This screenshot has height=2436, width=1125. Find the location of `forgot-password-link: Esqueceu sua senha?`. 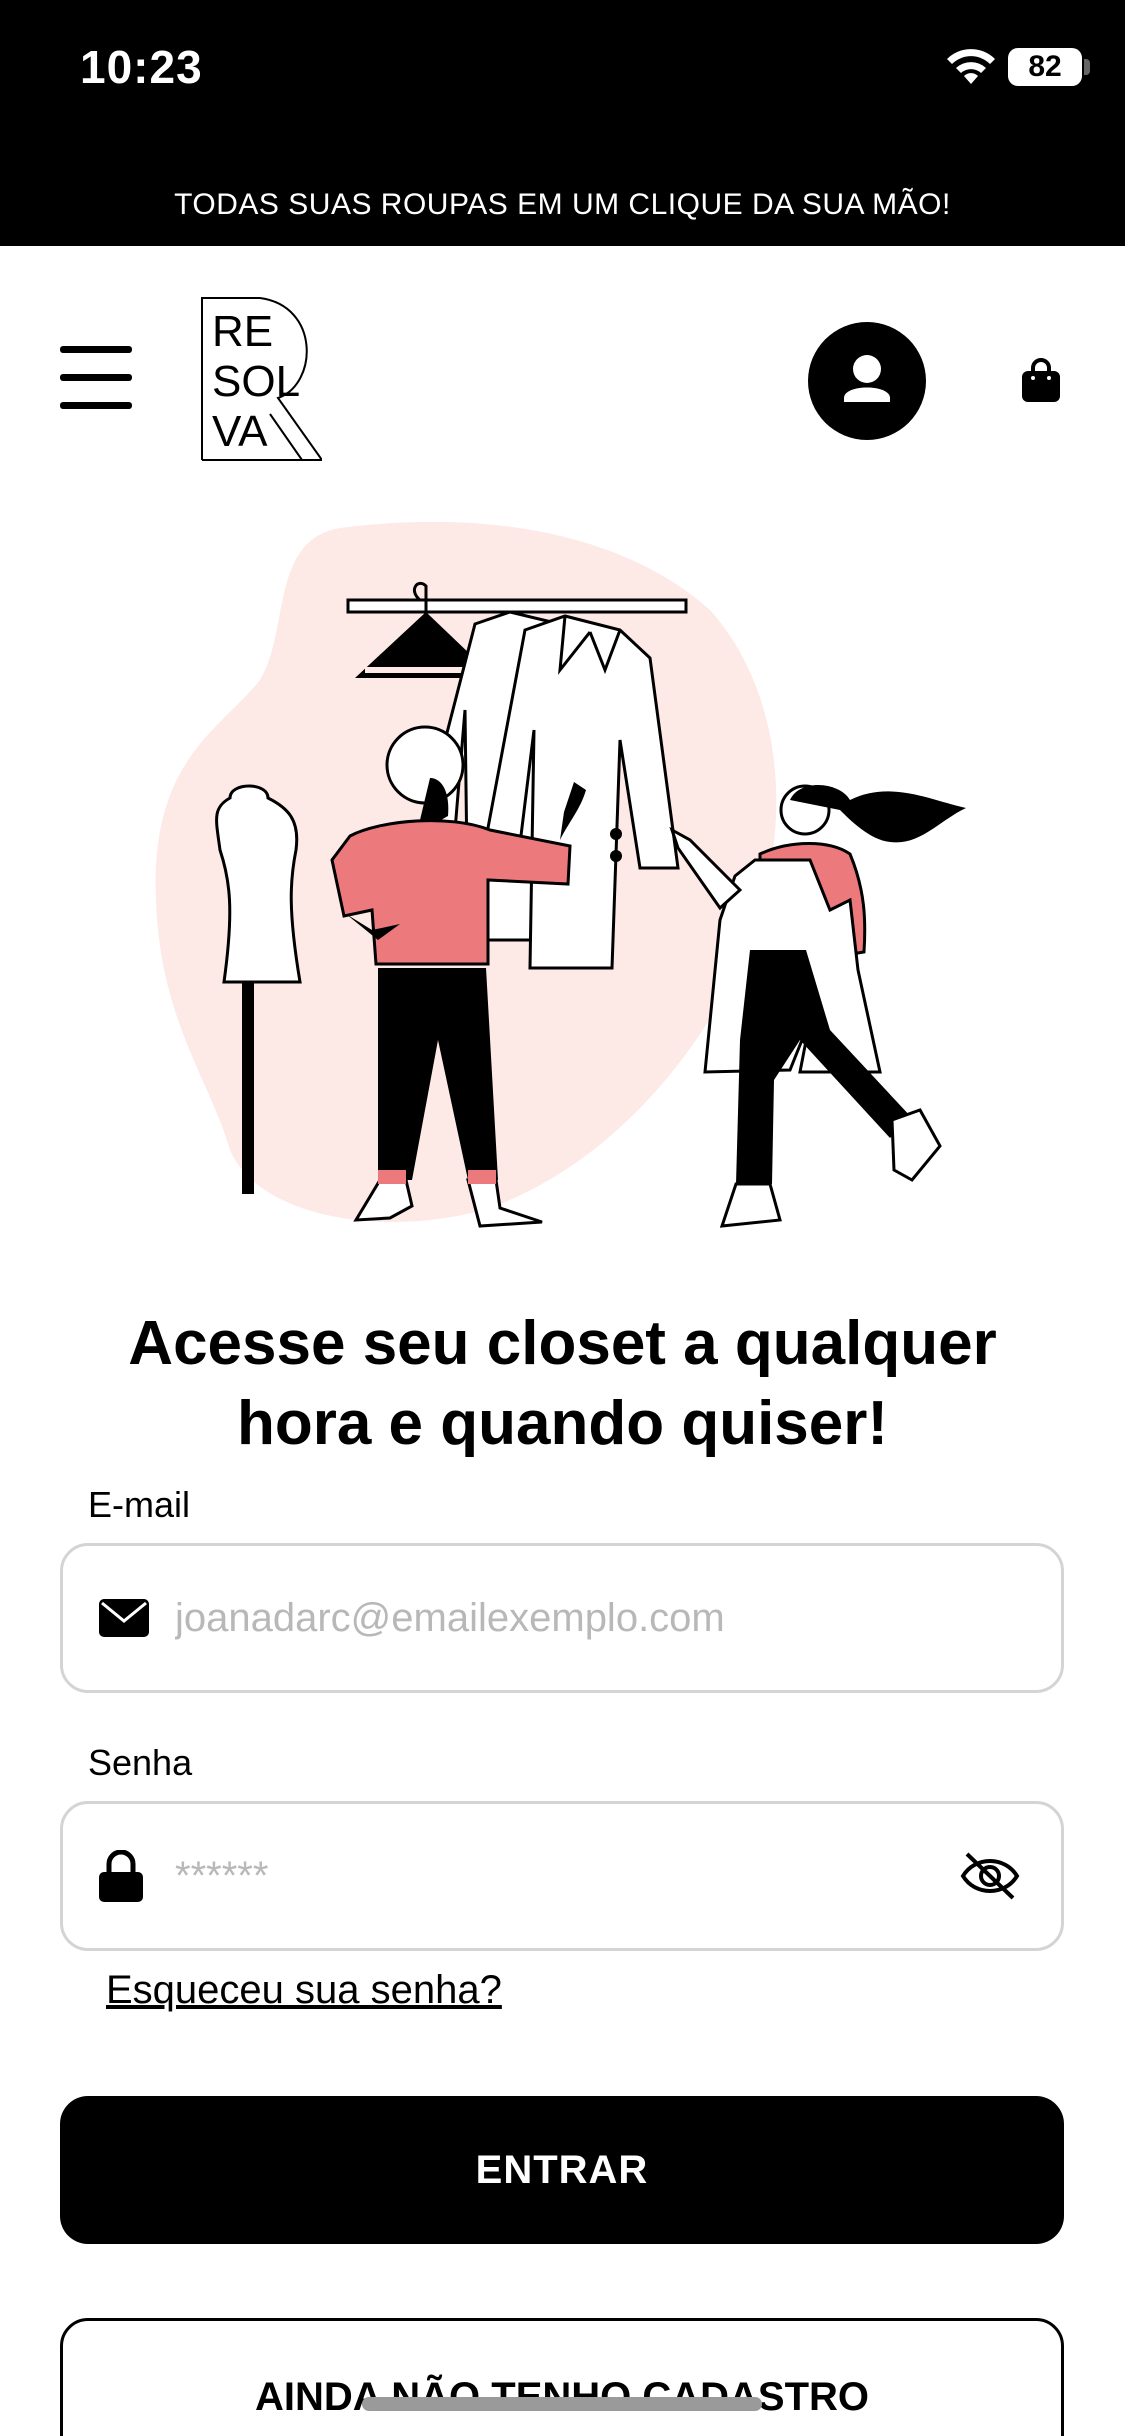

forgot-password-link: Esqueceu sua senha? is located at coordinates (304, 1990).